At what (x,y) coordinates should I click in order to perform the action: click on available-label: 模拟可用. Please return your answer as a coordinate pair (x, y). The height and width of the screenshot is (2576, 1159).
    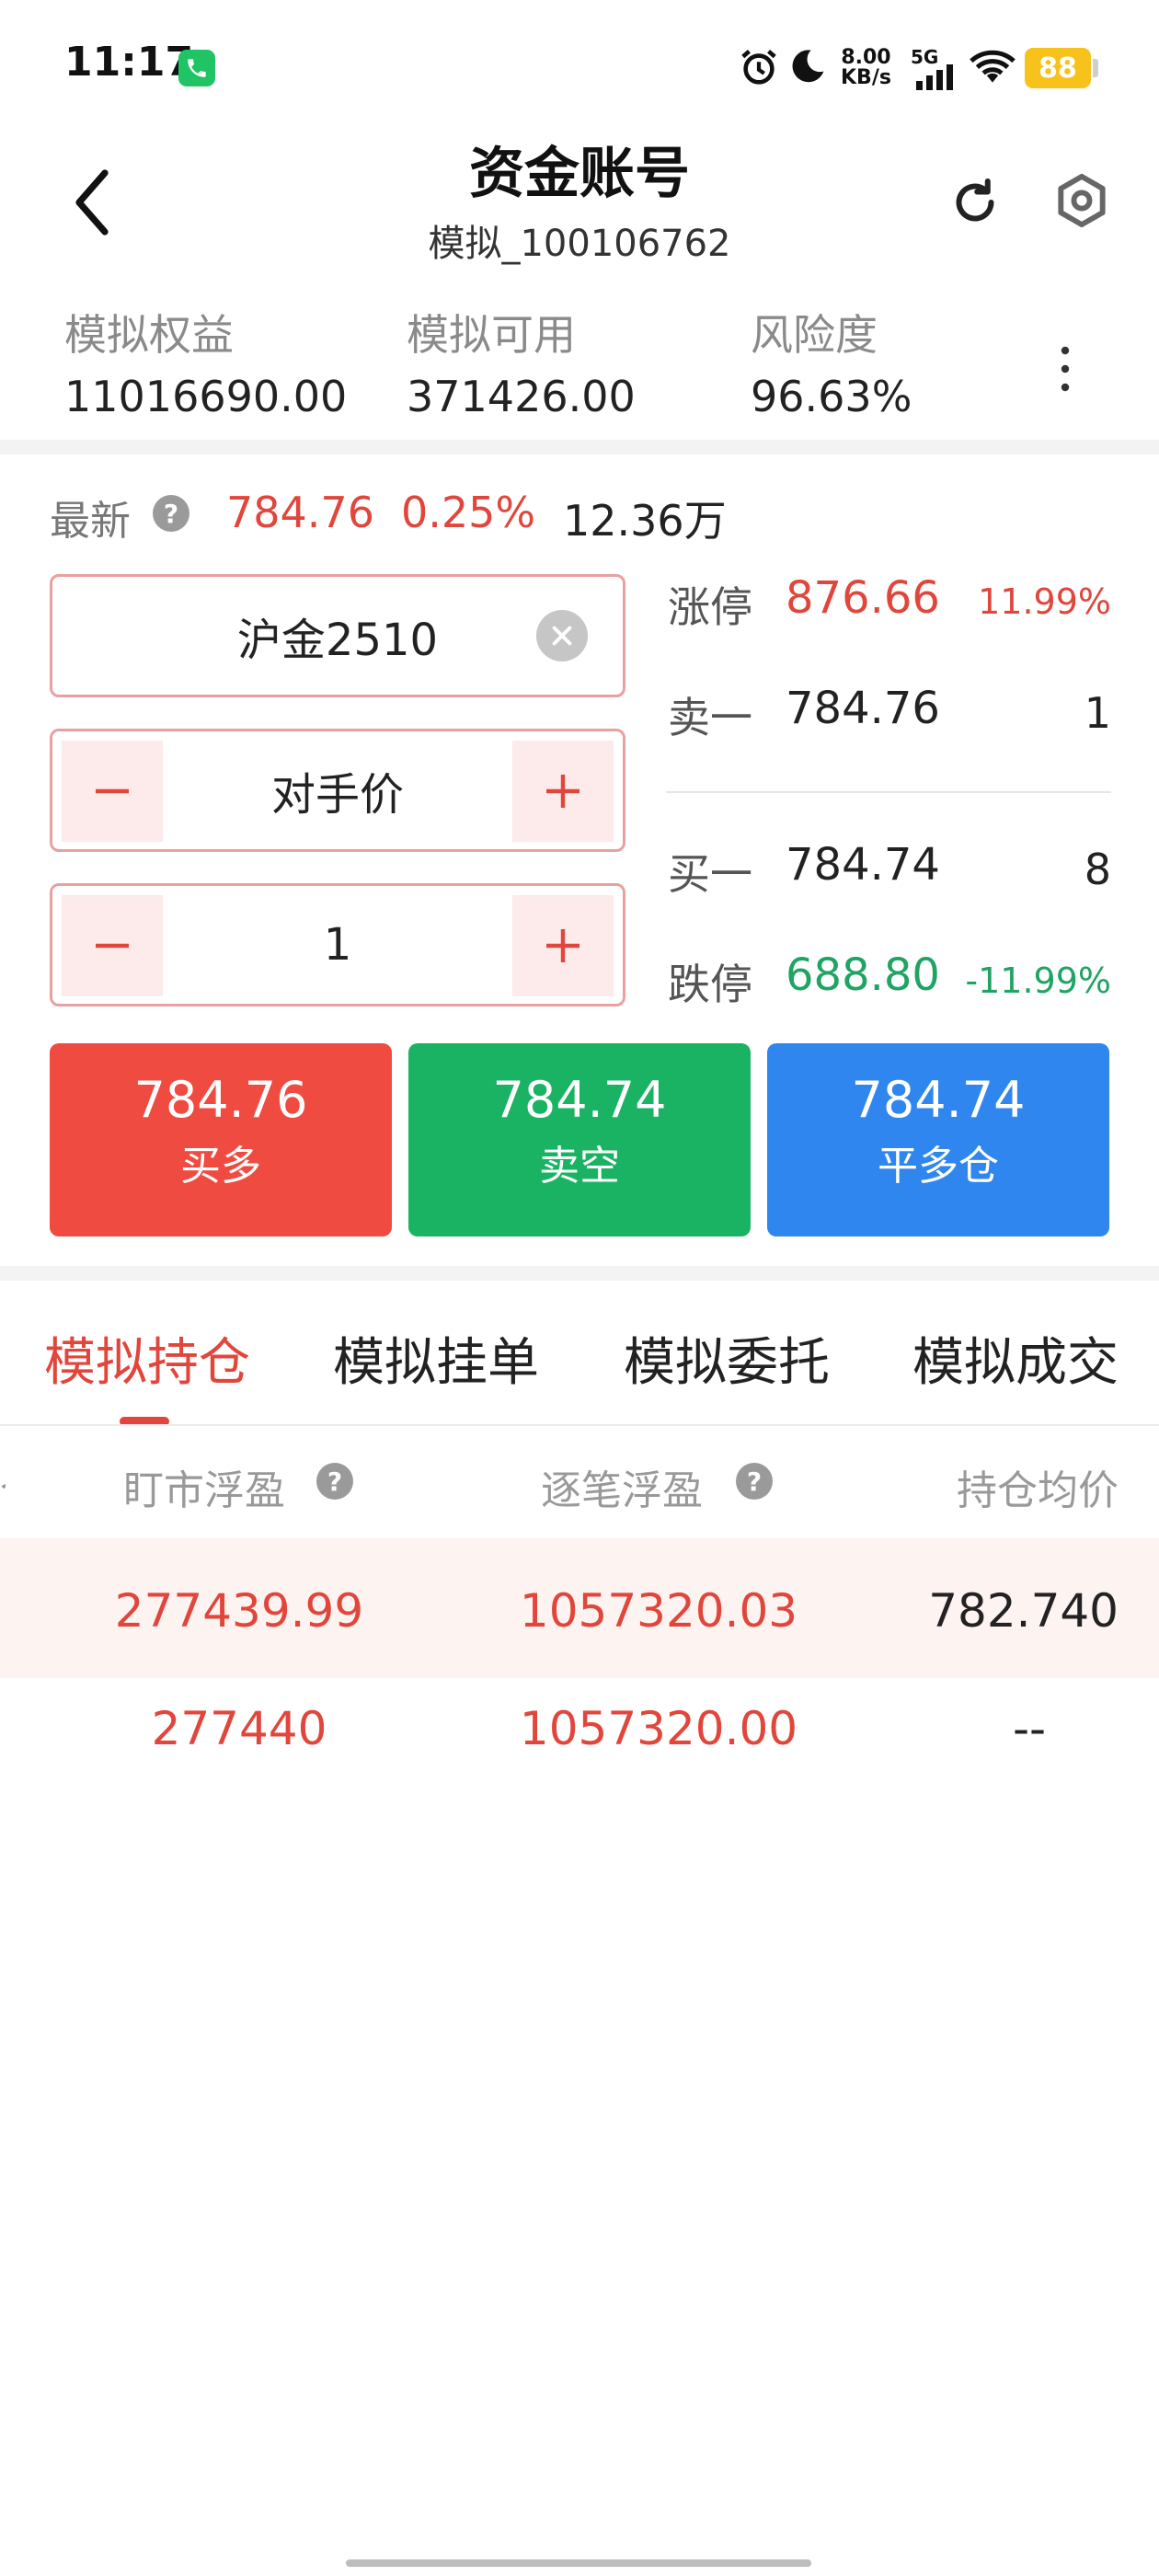
    Looking at the image, I should click on (491, 335).